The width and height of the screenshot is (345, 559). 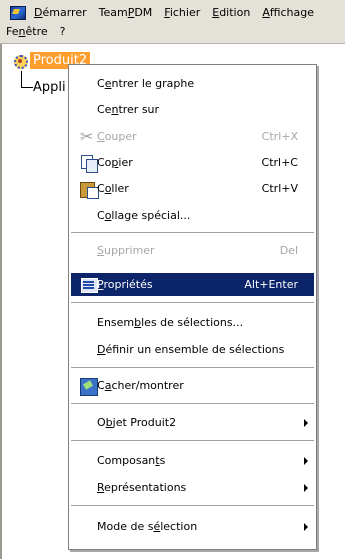 I want to click on shortcut-coller: Ctrl+V, so click(x=279, y=188).